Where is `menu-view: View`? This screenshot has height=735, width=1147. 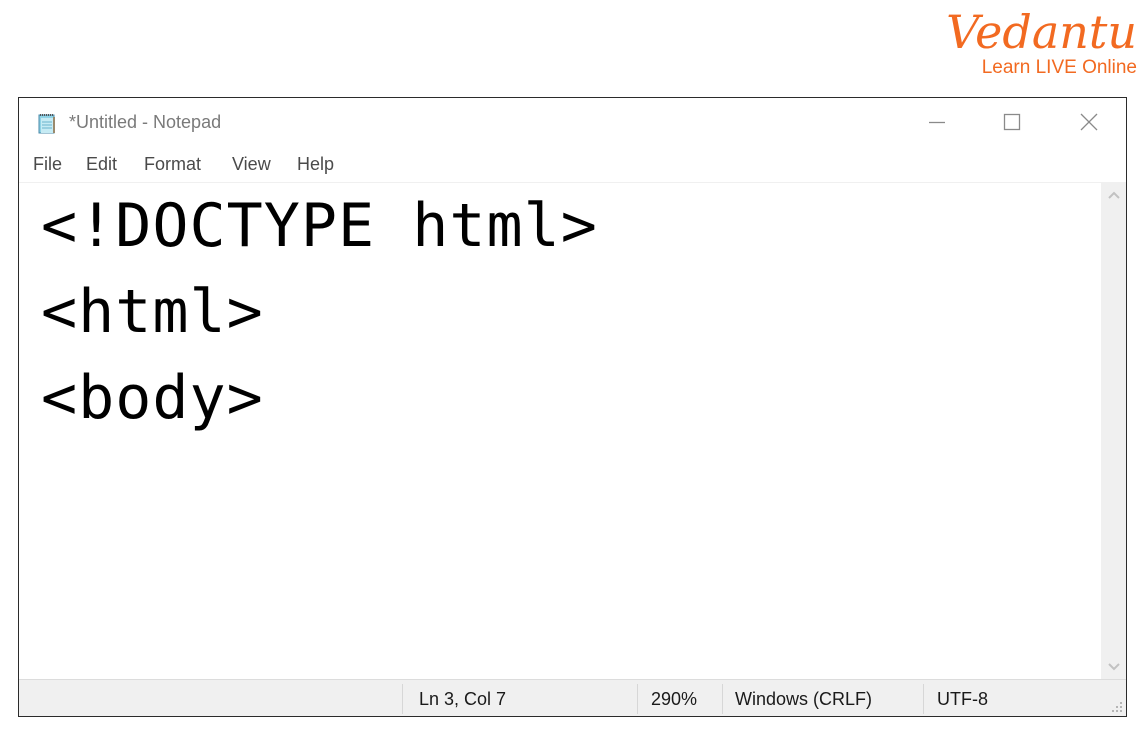 menu-view: View is located at coordinates (251, 164).